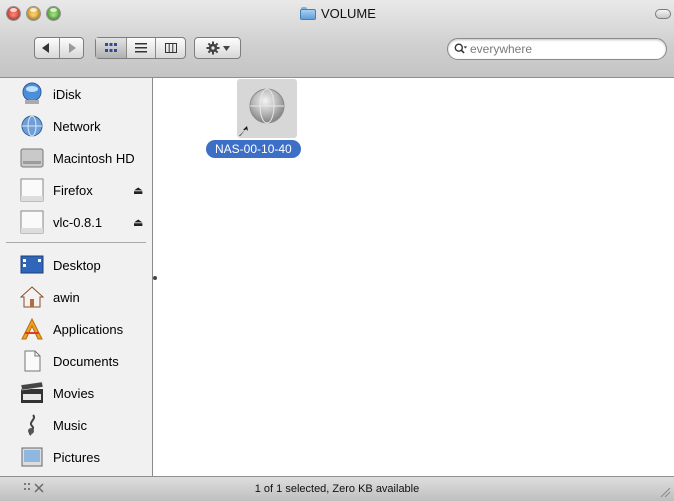 Image resolution: width=674 pixels, height=501 pixels. I want to click on file-name-label: NAS-00-10-40, so click(253, 149).